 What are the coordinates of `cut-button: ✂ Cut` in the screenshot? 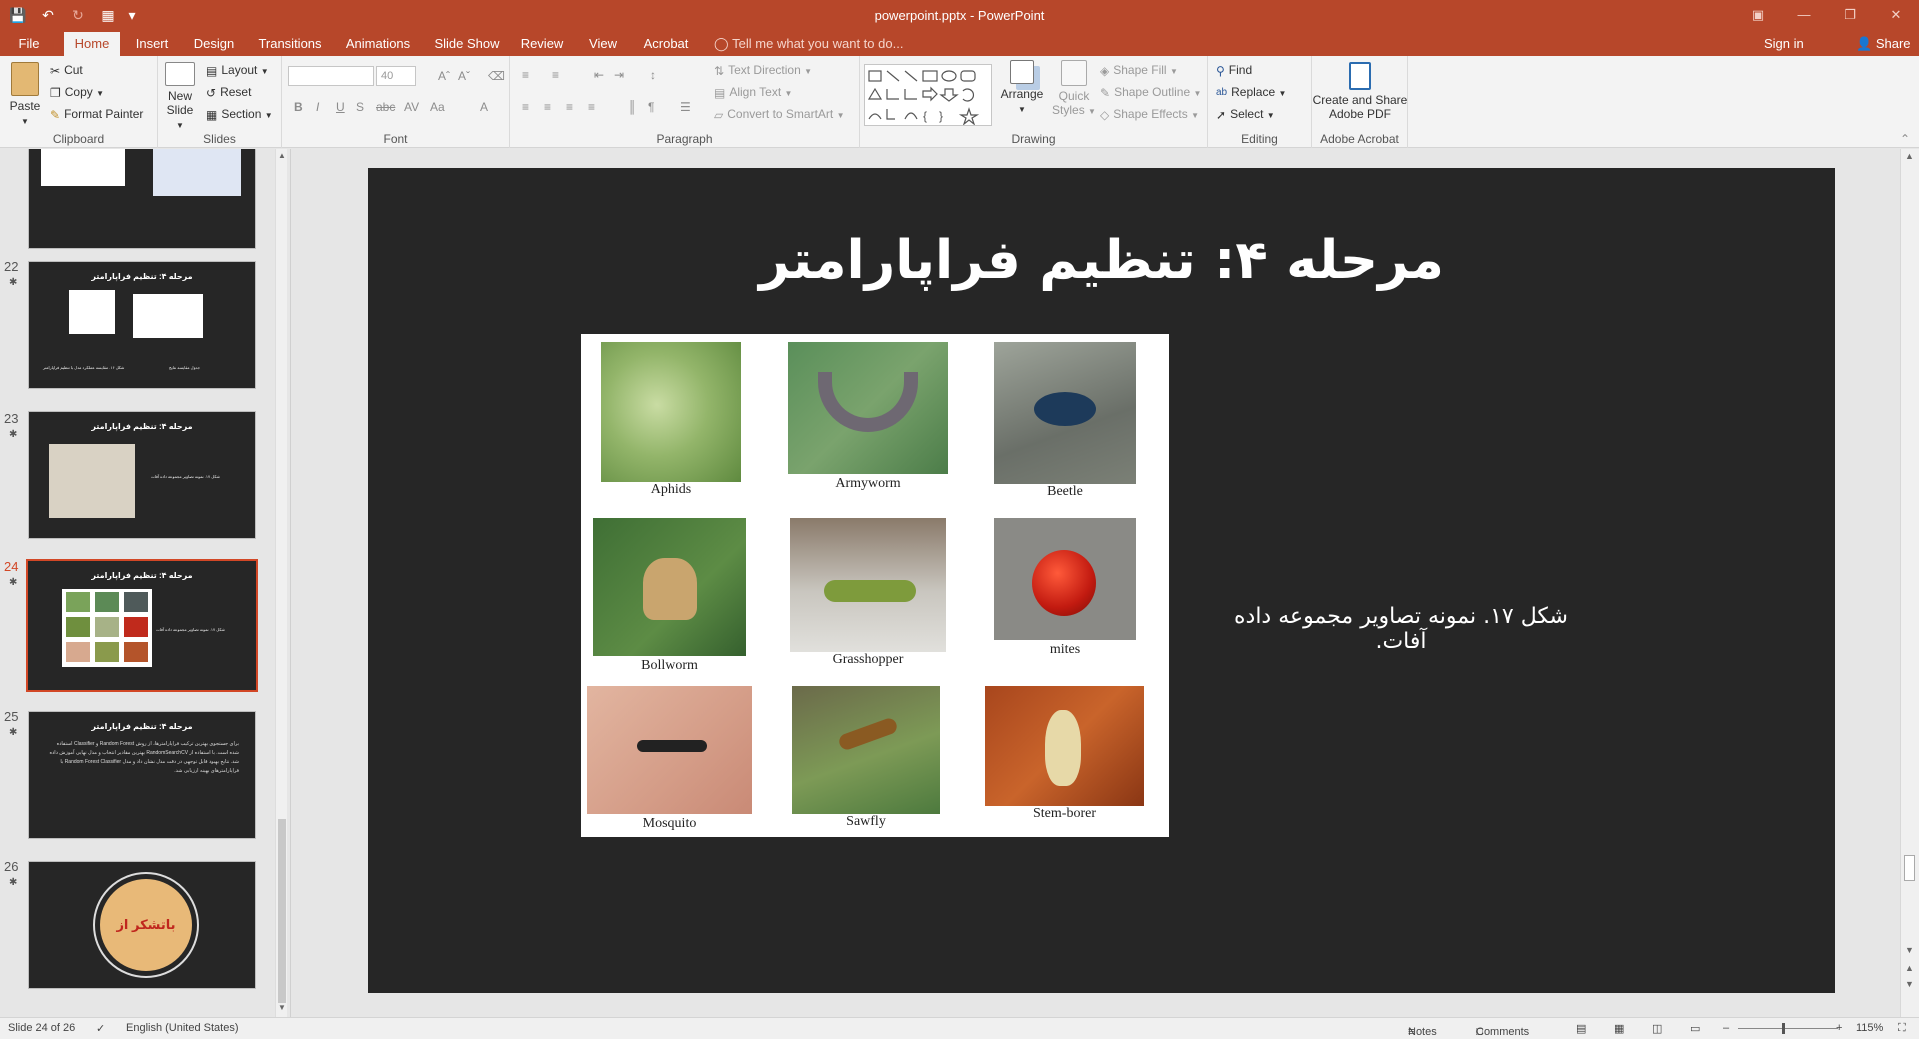 It's located at (66, 70).